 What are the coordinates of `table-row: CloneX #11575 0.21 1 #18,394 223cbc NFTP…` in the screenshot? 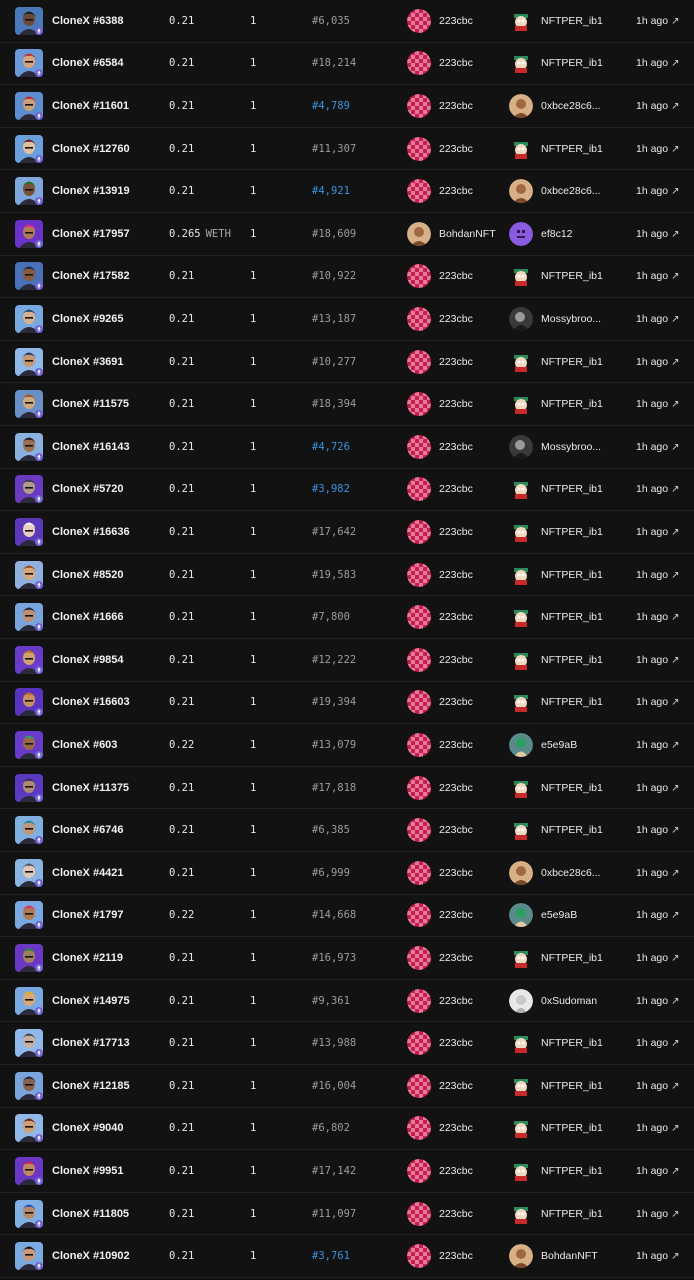 It's located at (347, 404).